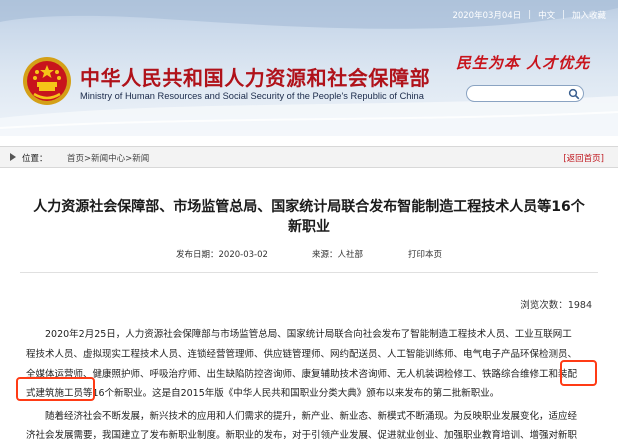  What do you see at coordinates (583, 158) in the screenshot?
I see `back-to-home-link: [返回首页]` at bounding box center [583, 158].